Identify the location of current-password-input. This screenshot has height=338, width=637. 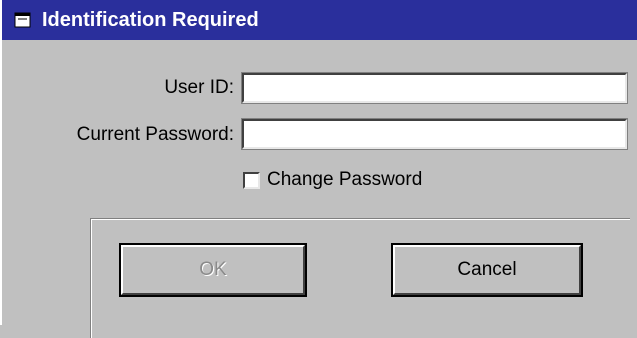
(434, 134).